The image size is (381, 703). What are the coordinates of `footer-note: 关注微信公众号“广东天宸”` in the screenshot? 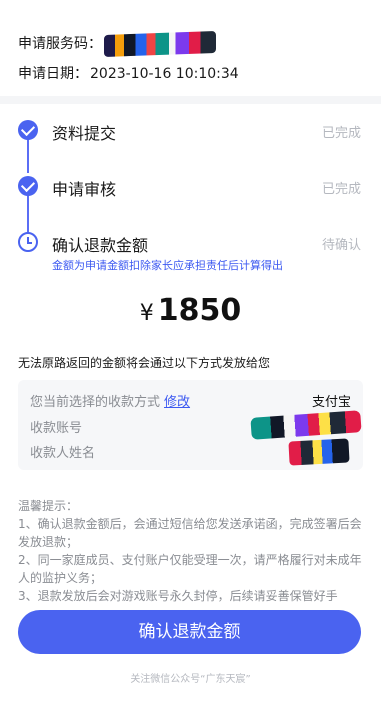 It's located at (190, 679).